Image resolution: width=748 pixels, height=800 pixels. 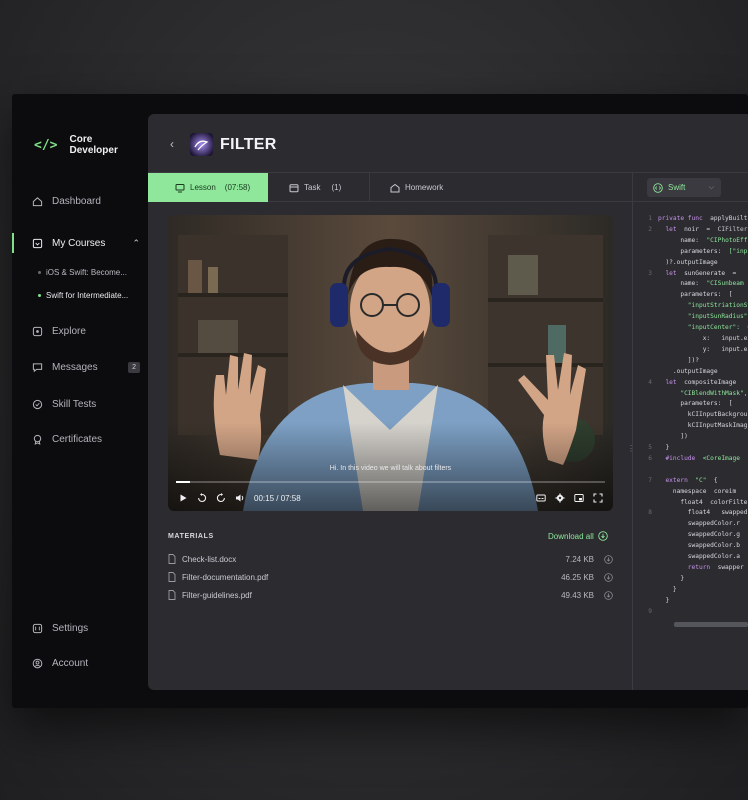 I want to click on code-token: name:, so click(x=682, y=284).